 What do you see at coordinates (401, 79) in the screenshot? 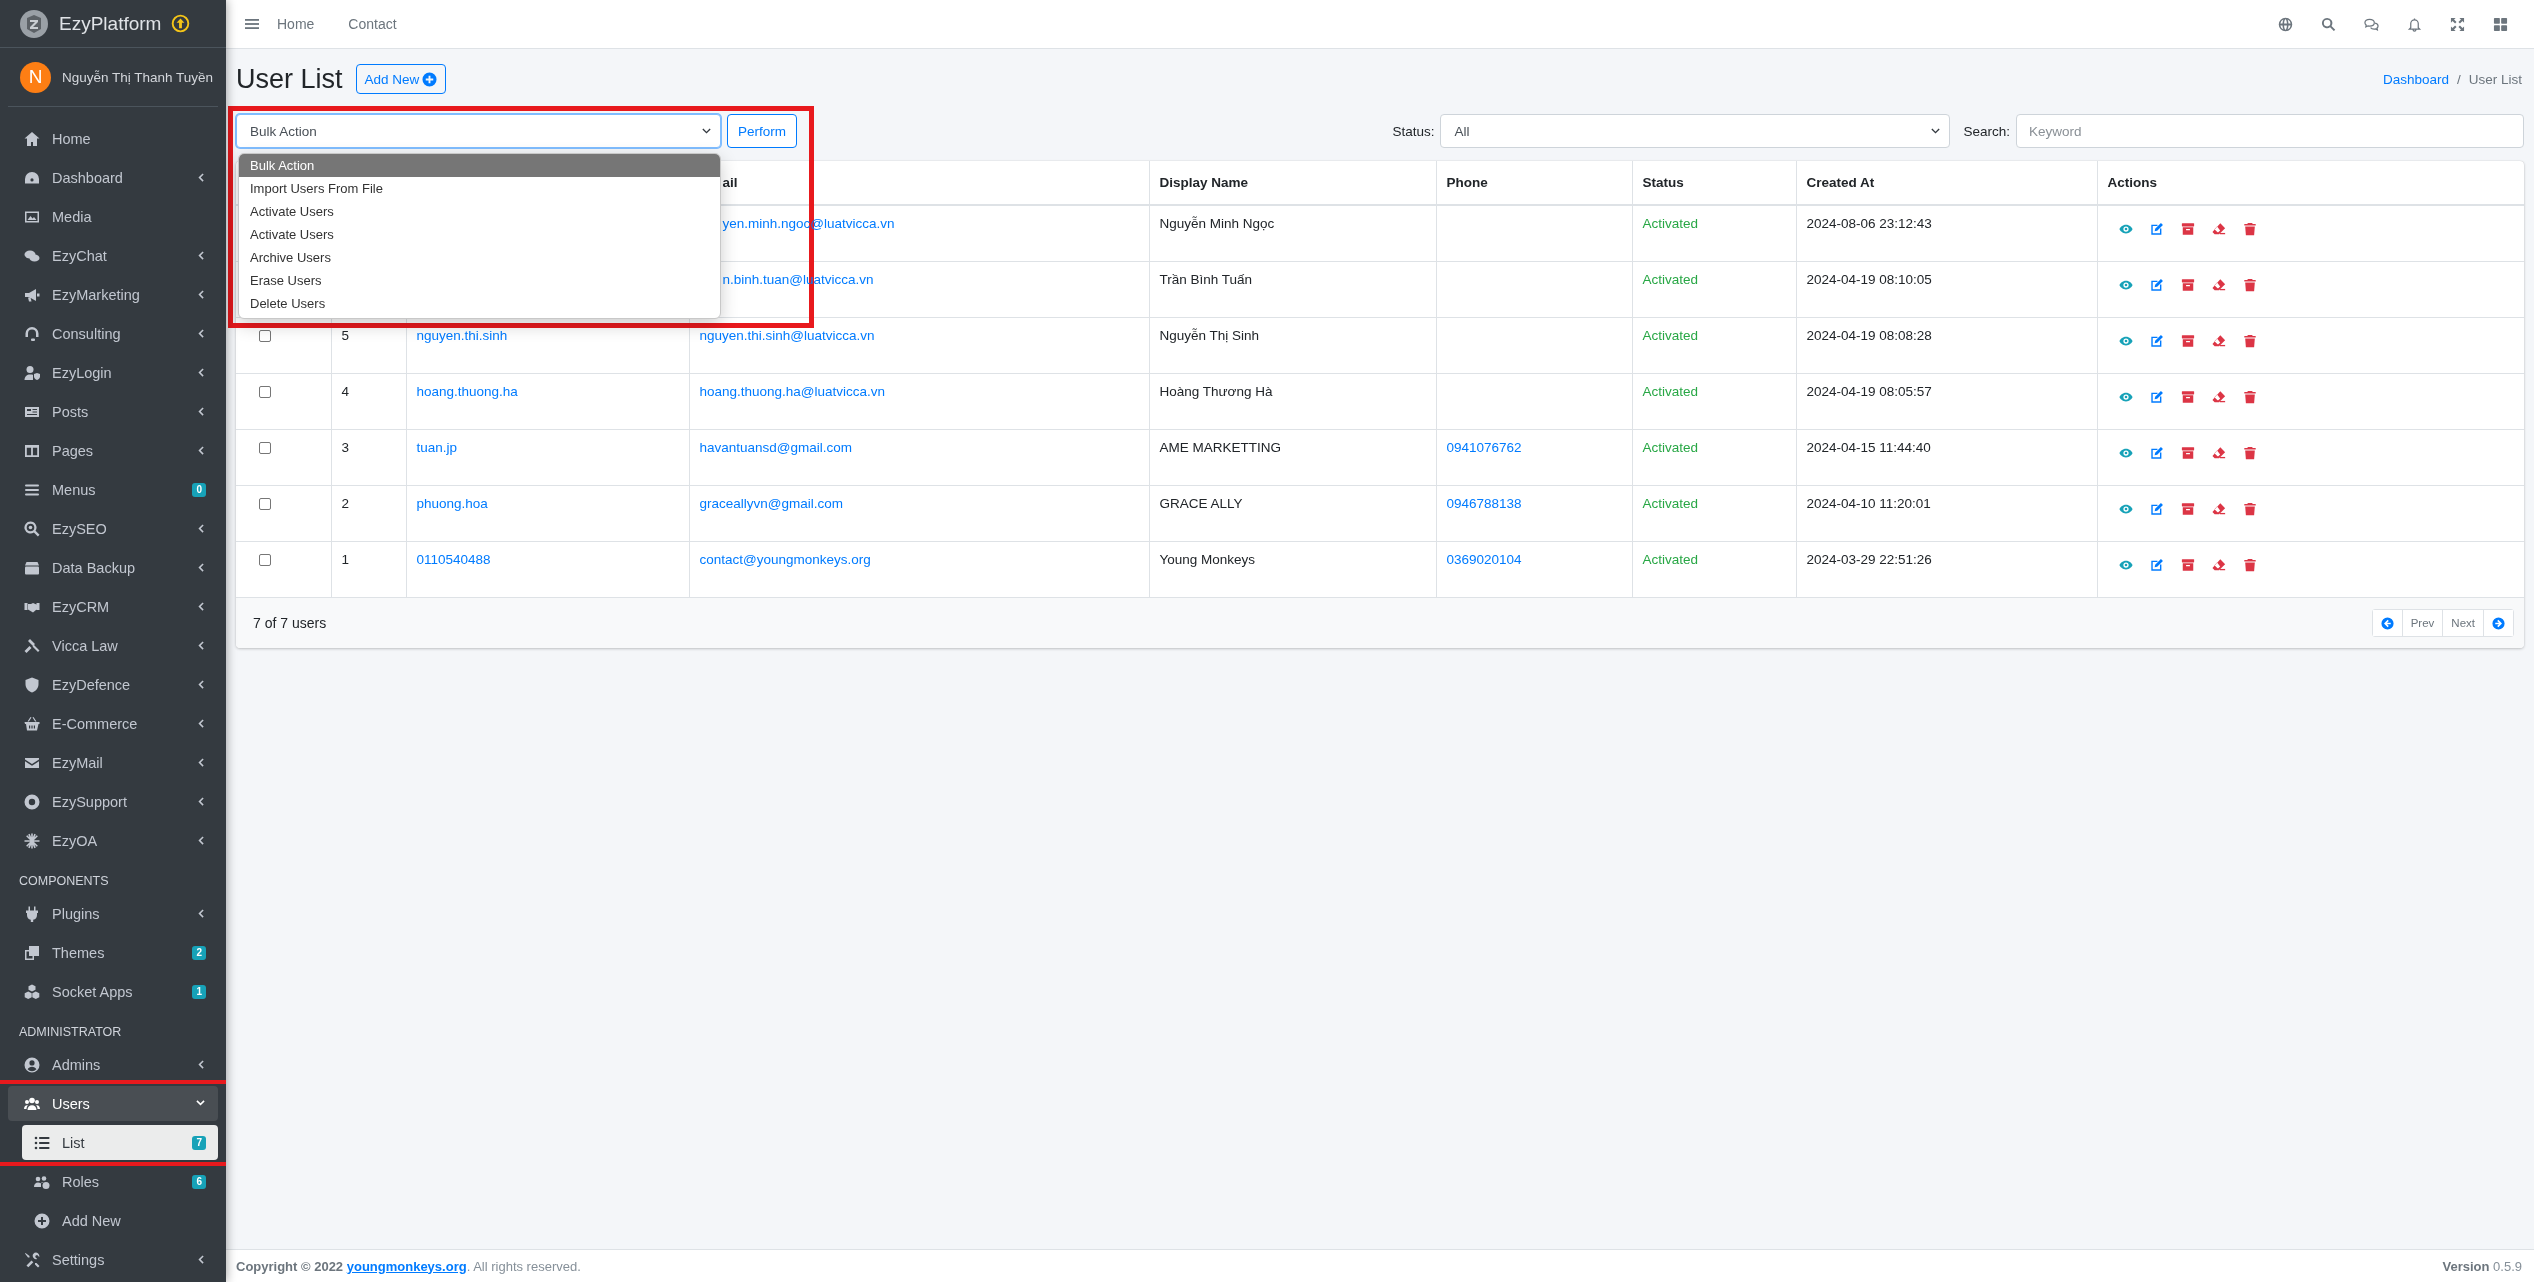
I see `add-new-button: Add New` at bounding box center [401, 79].